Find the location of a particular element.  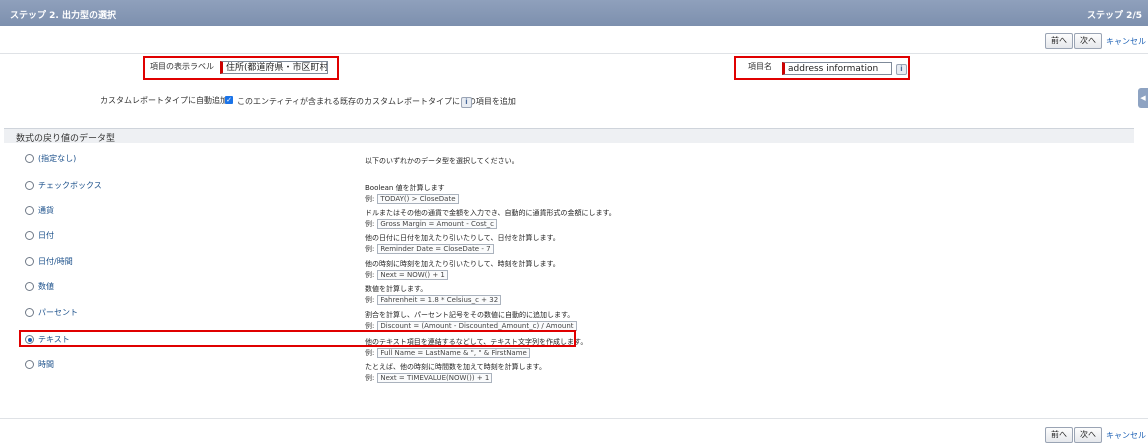

type-example: 例: Reminder Date = CloseDate - 7 is located at coordinates (429, 249).